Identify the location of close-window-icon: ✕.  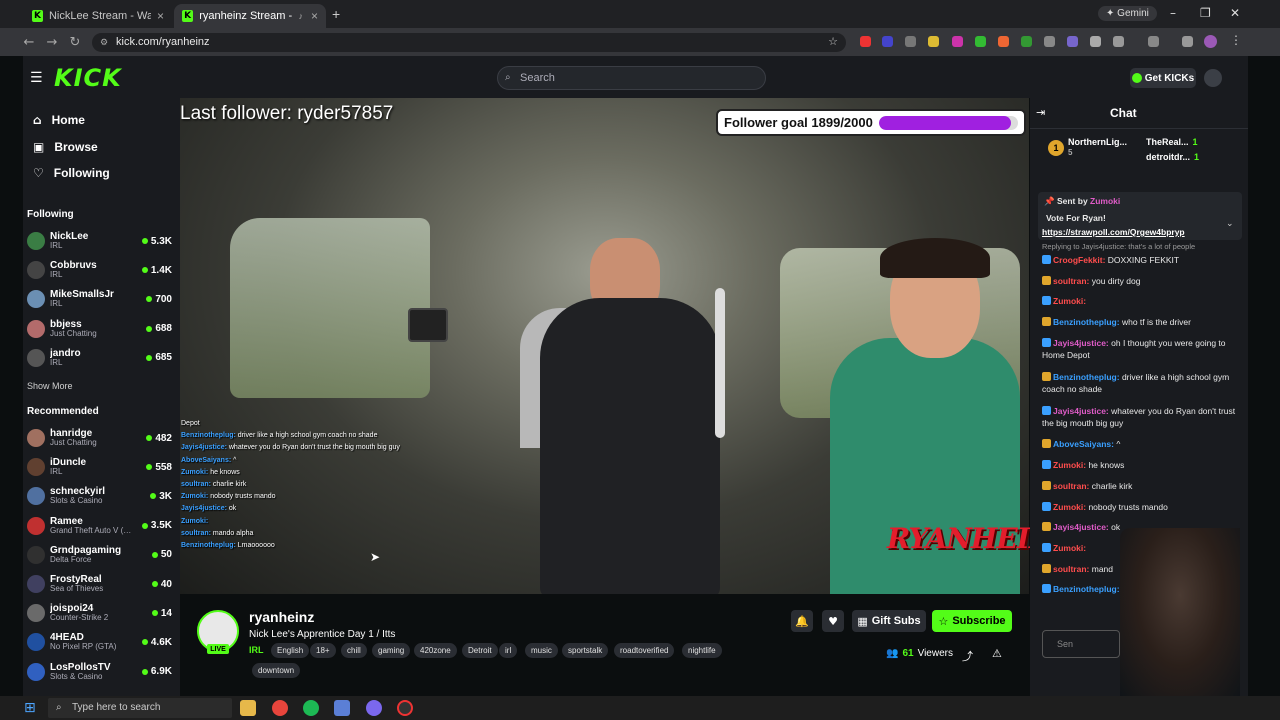
(1235, 13).